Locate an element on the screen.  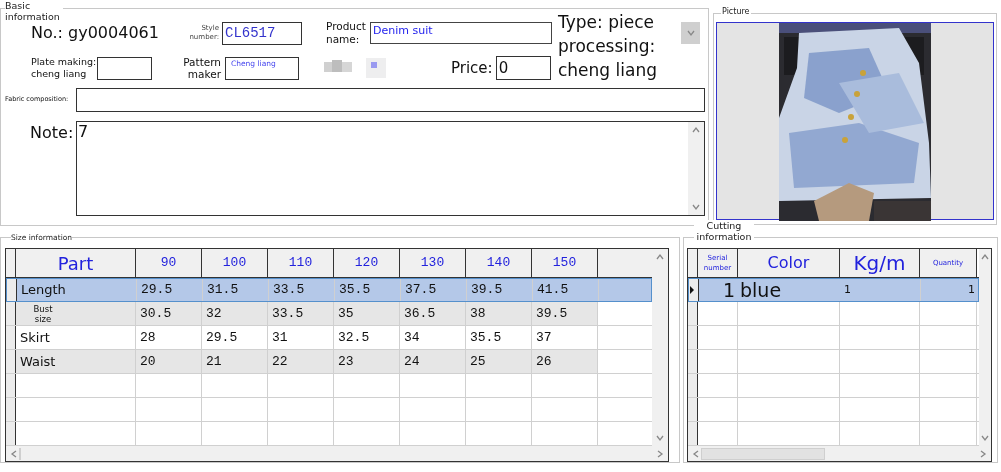
price-field: 0 is located at coordinates (523, 68).